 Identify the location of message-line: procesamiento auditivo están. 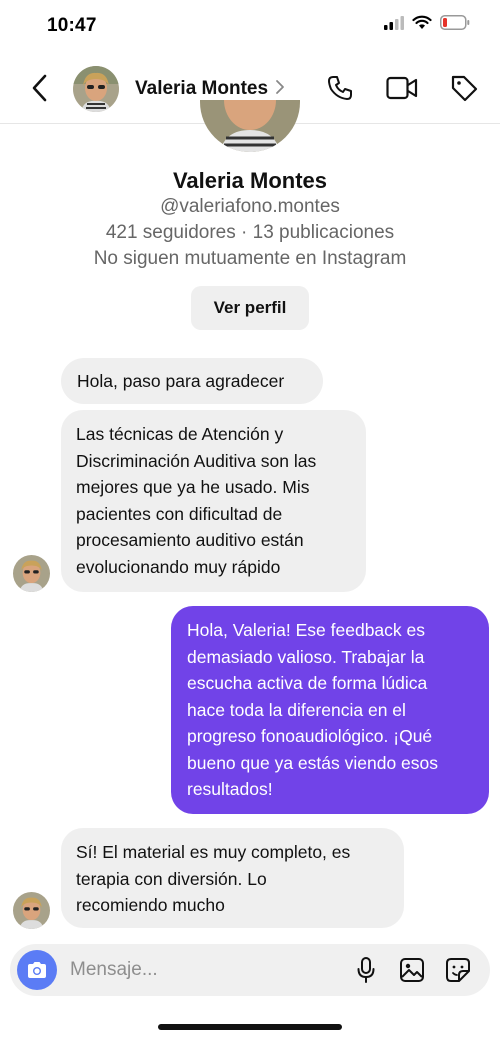
(190, 540).